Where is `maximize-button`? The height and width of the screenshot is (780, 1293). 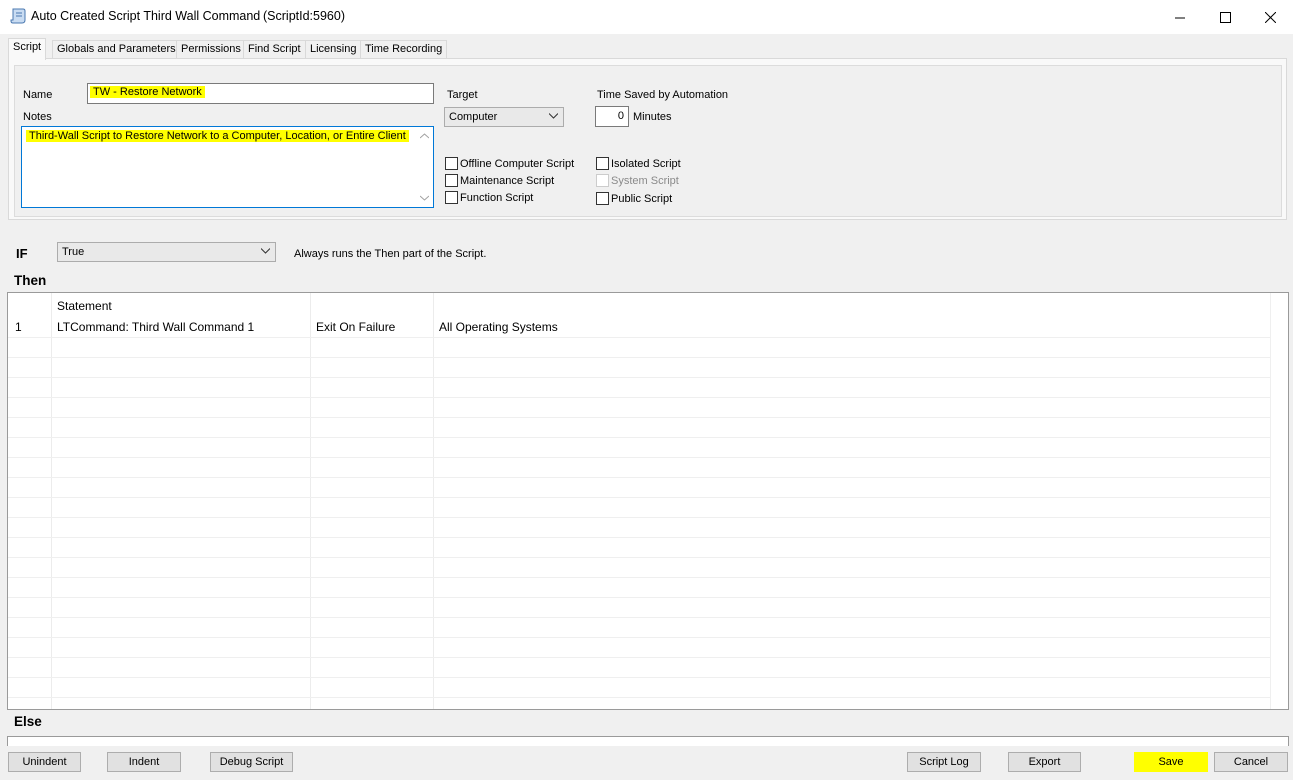 maximize-button is located at coordinates (1225, 17).